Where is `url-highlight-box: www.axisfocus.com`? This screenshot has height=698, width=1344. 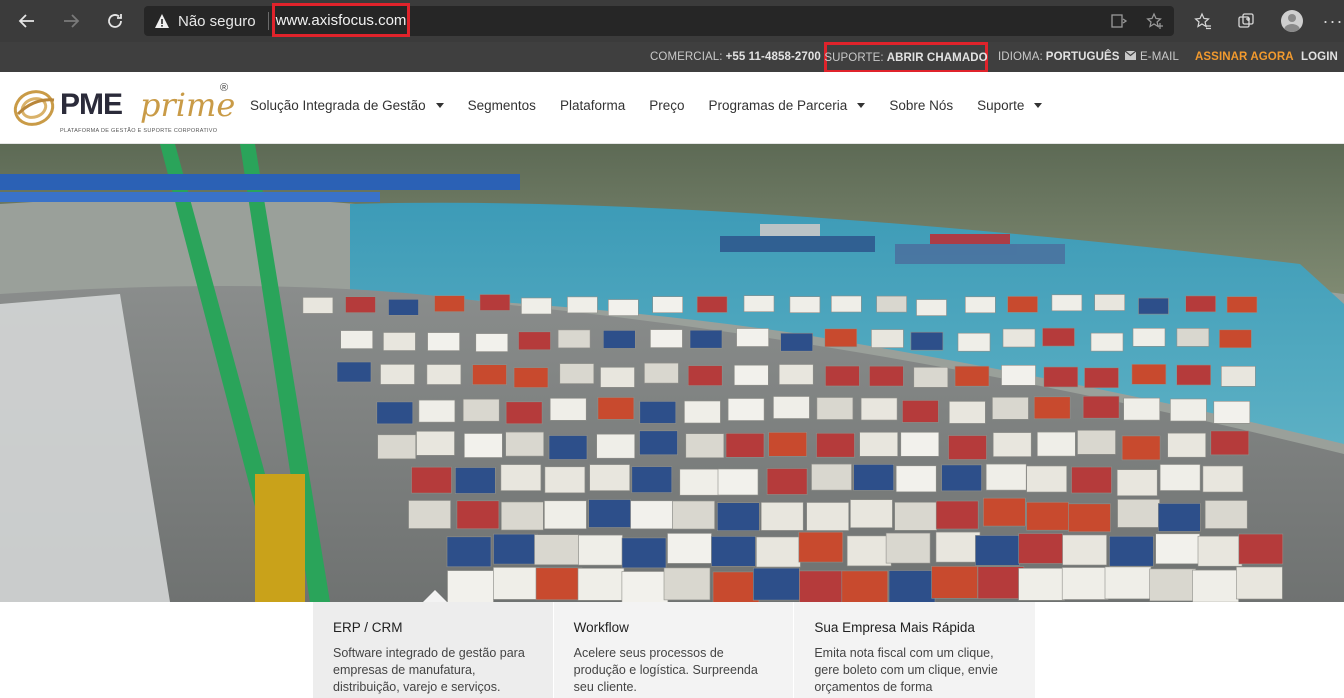
url-highlight-box: www.axisfocus.com is located at coordinates (341, 20).